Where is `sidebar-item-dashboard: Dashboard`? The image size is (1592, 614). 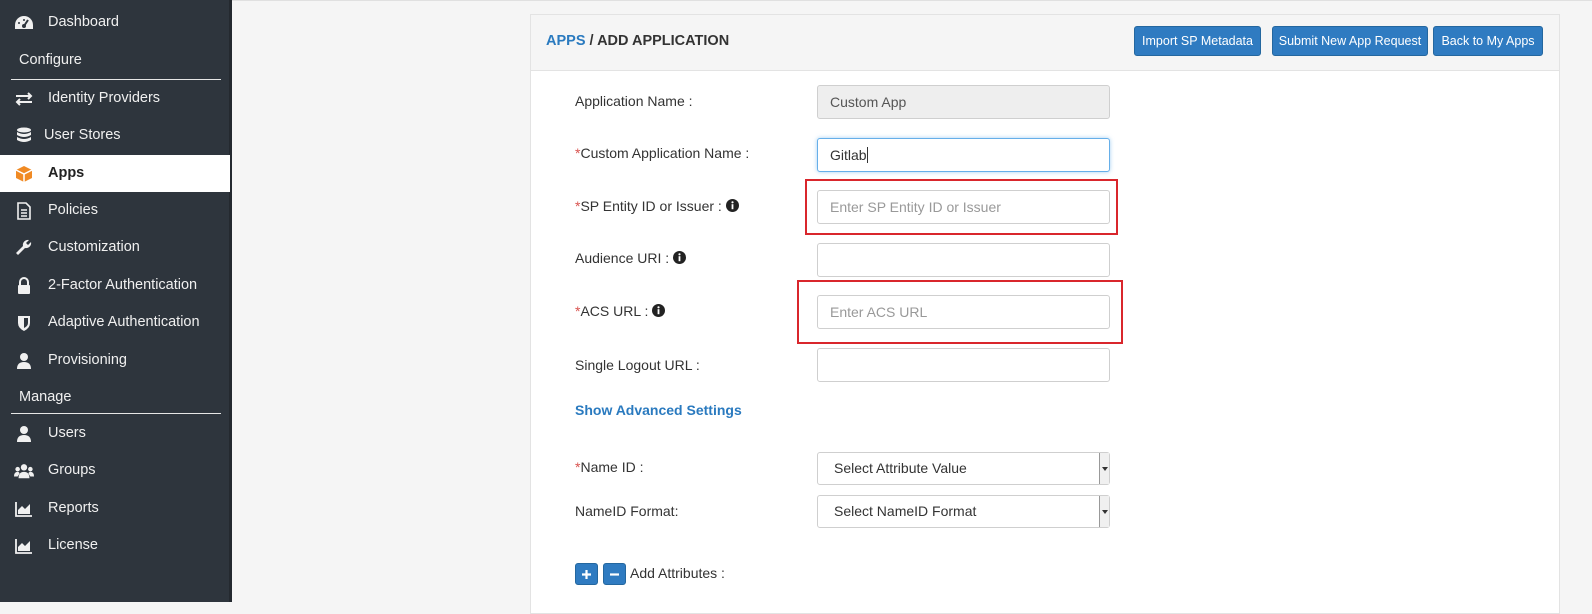 sidebar-item-dashboard: Dashboard is located at coordinates (115, 22).